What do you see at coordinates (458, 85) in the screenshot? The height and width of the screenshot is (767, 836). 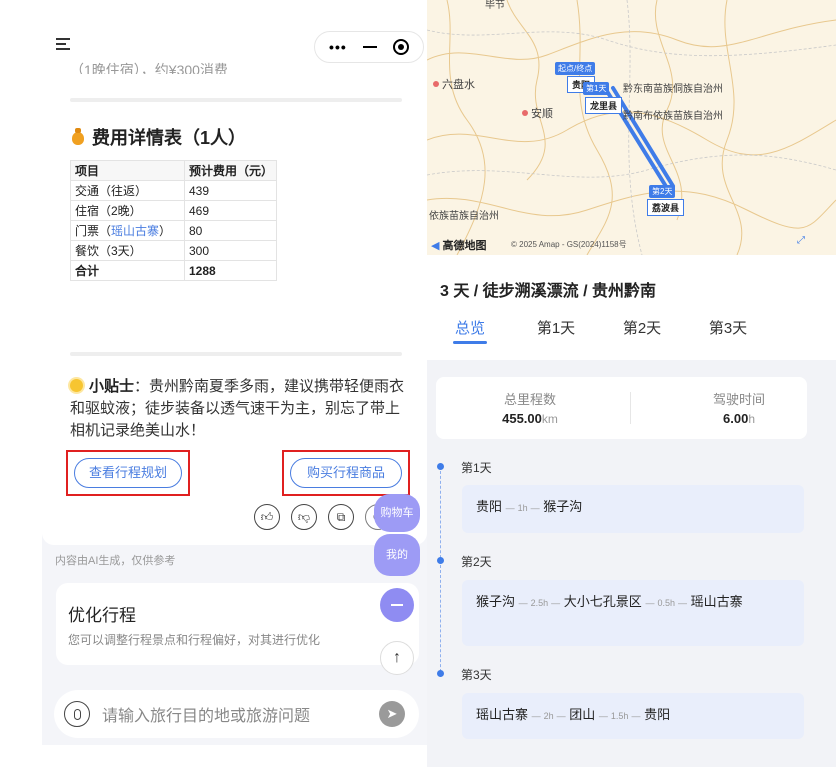 I see `place-text: 六盘水` at bounding box center [458, 85].